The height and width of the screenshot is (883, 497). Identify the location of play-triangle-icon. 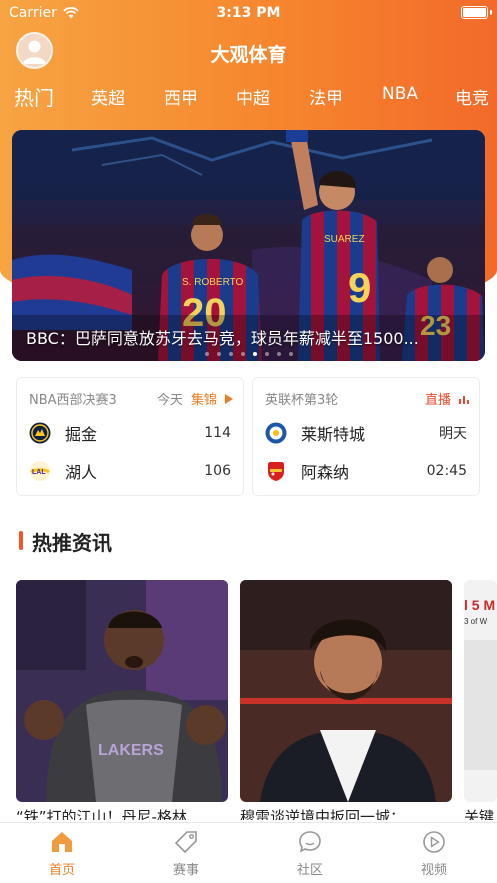
(229, 398).